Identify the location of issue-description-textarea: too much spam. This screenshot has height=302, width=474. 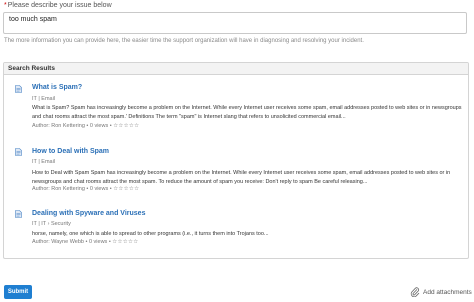
(235, 23).